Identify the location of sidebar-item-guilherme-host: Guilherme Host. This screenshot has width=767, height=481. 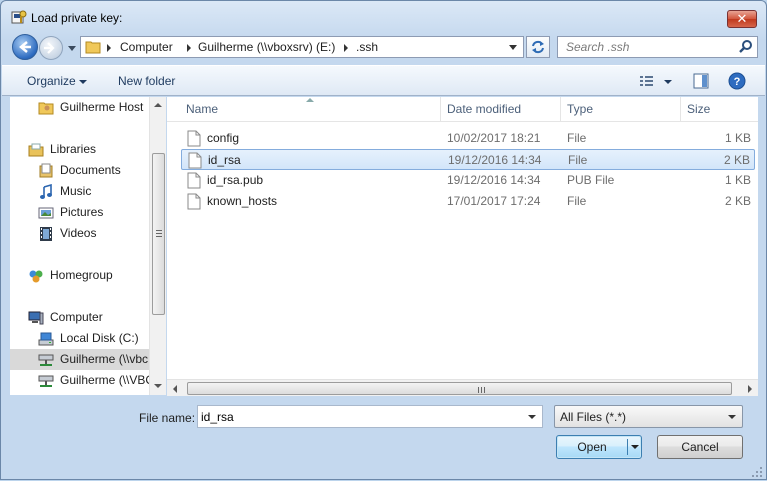
(101, 107).